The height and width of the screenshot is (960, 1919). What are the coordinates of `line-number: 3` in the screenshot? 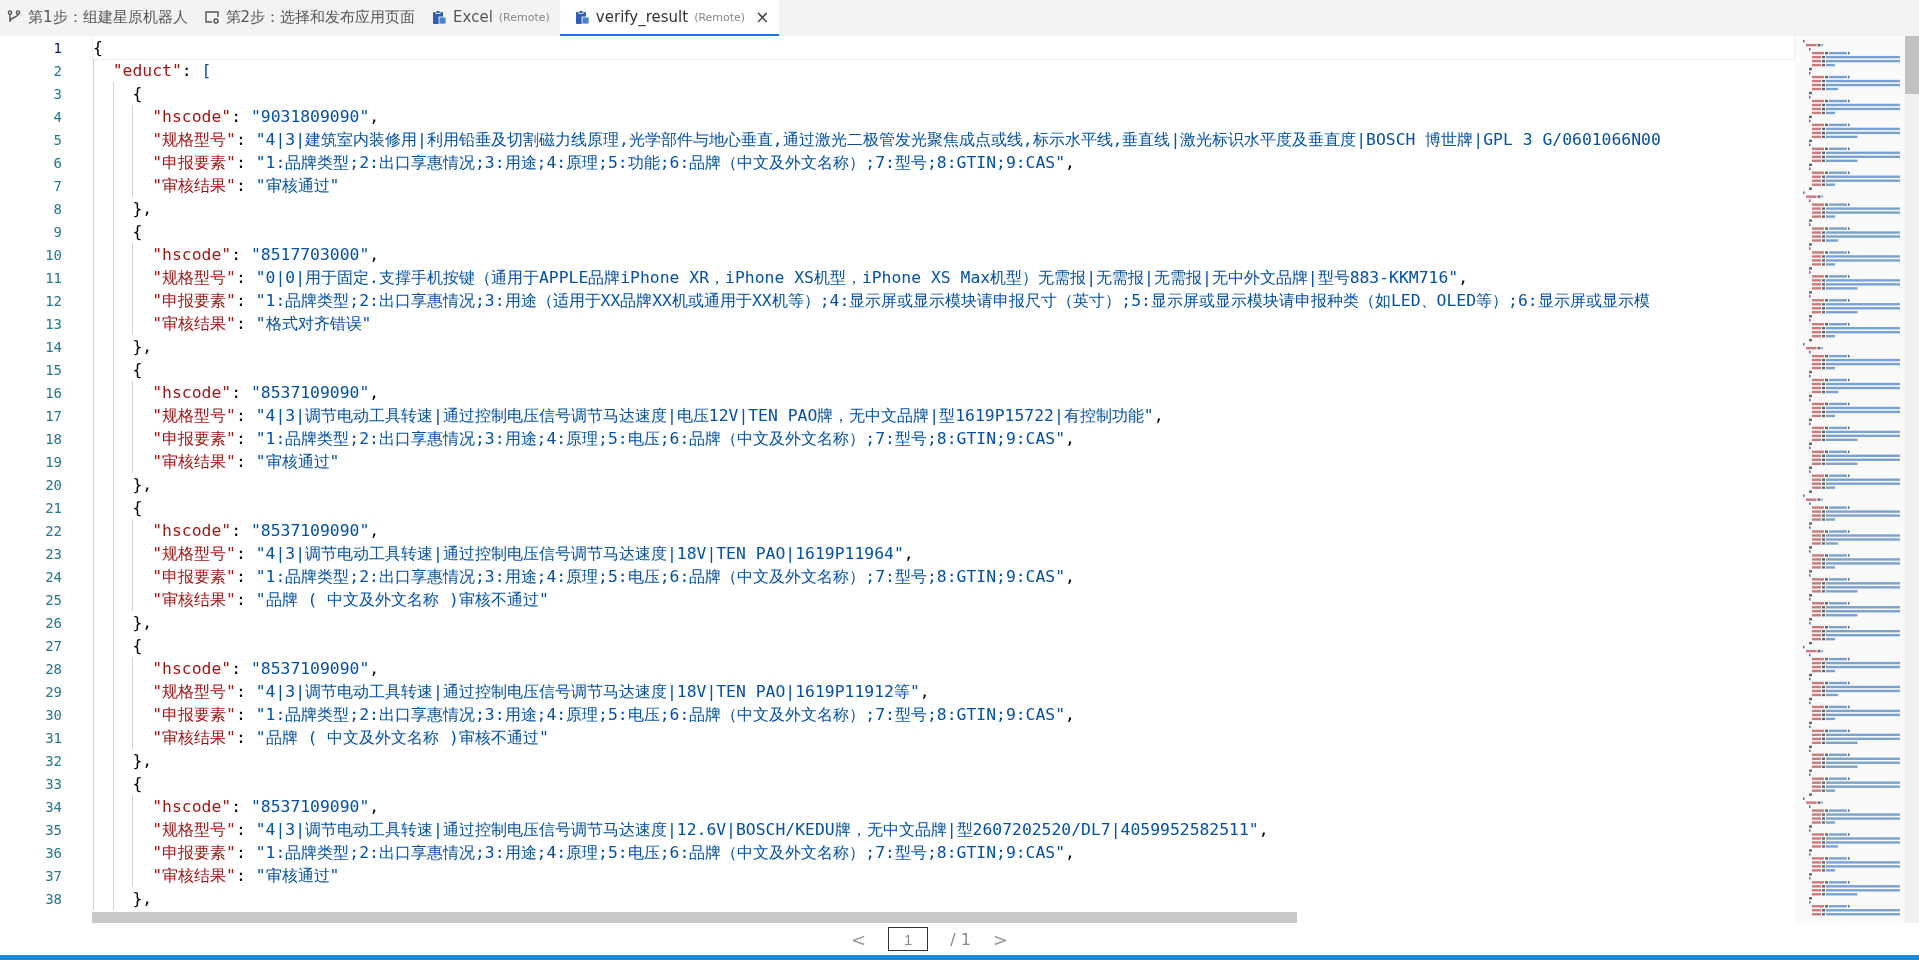 It's located at (57, 93).